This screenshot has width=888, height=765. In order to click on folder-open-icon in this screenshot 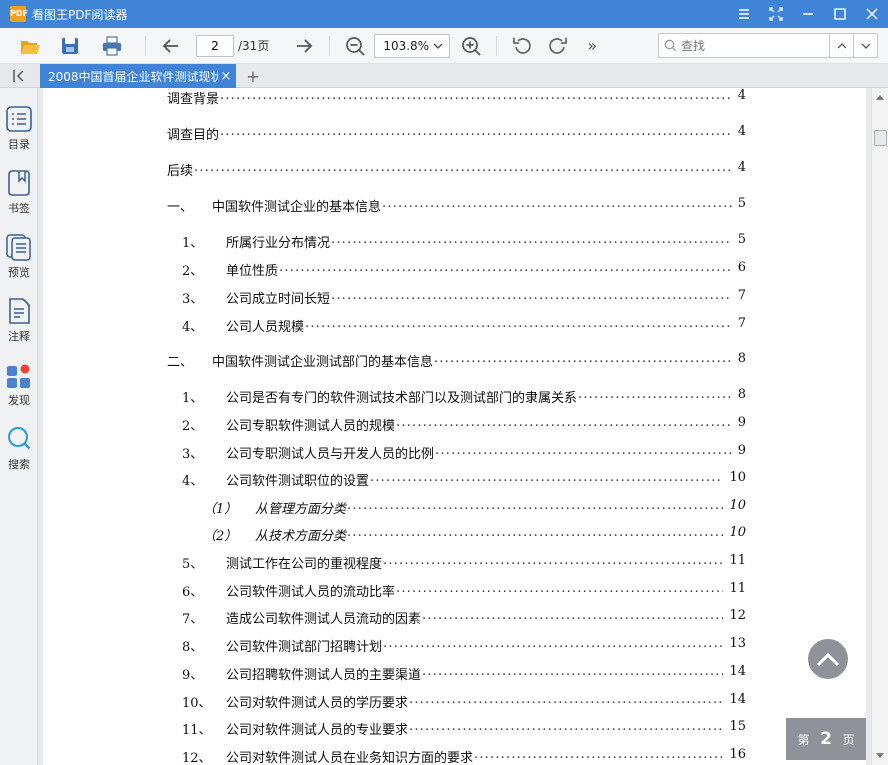, I will do `click(30, 47)`.